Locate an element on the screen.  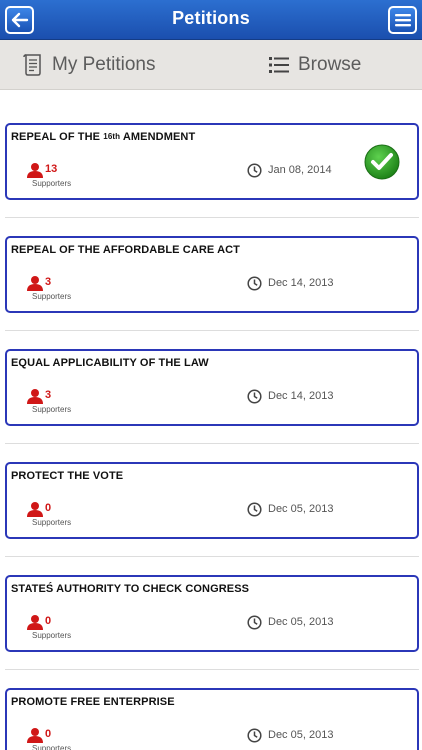
petition-title: EQUAL APPLICABILITY OF THE LAW is located at coordinates (110, 363).